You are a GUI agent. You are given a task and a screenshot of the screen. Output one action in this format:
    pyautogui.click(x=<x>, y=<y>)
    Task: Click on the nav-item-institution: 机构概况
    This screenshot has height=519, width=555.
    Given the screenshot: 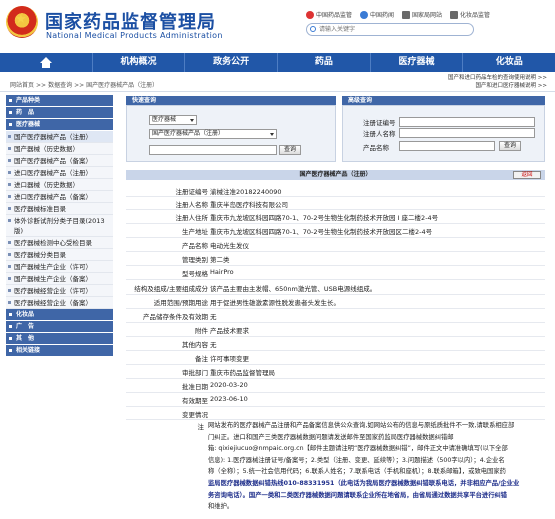 What is the action you would take?
    pyautogui.click(x=139, y=62)
    